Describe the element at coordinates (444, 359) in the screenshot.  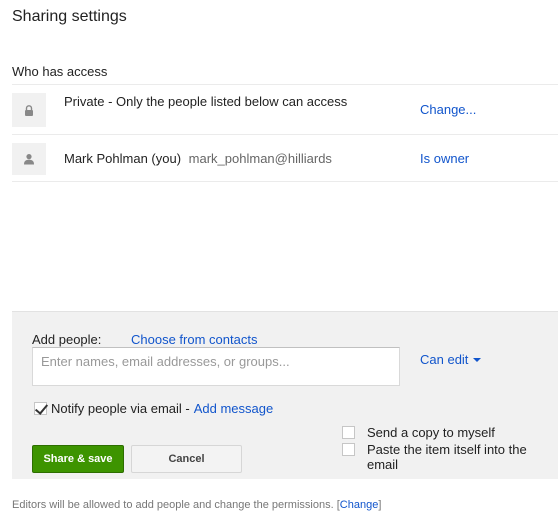
I see `permission-label: Can edit` at that location.